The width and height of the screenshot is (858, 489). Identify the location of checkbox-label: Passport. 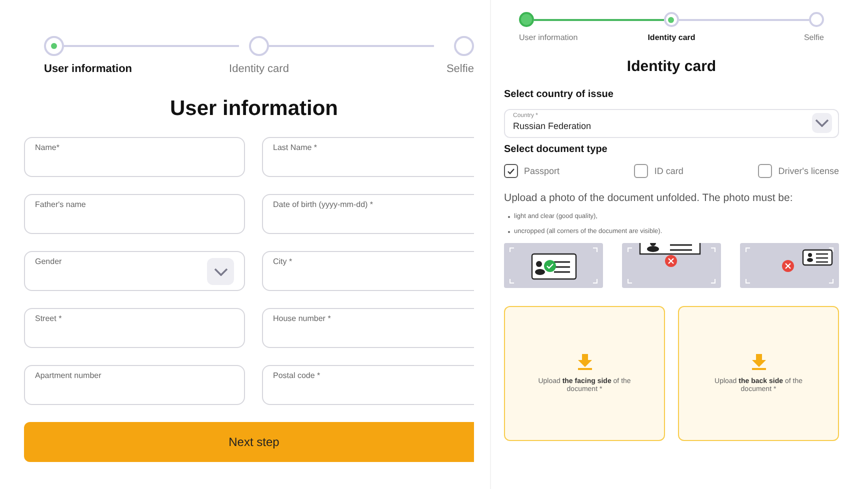
(542, 171).